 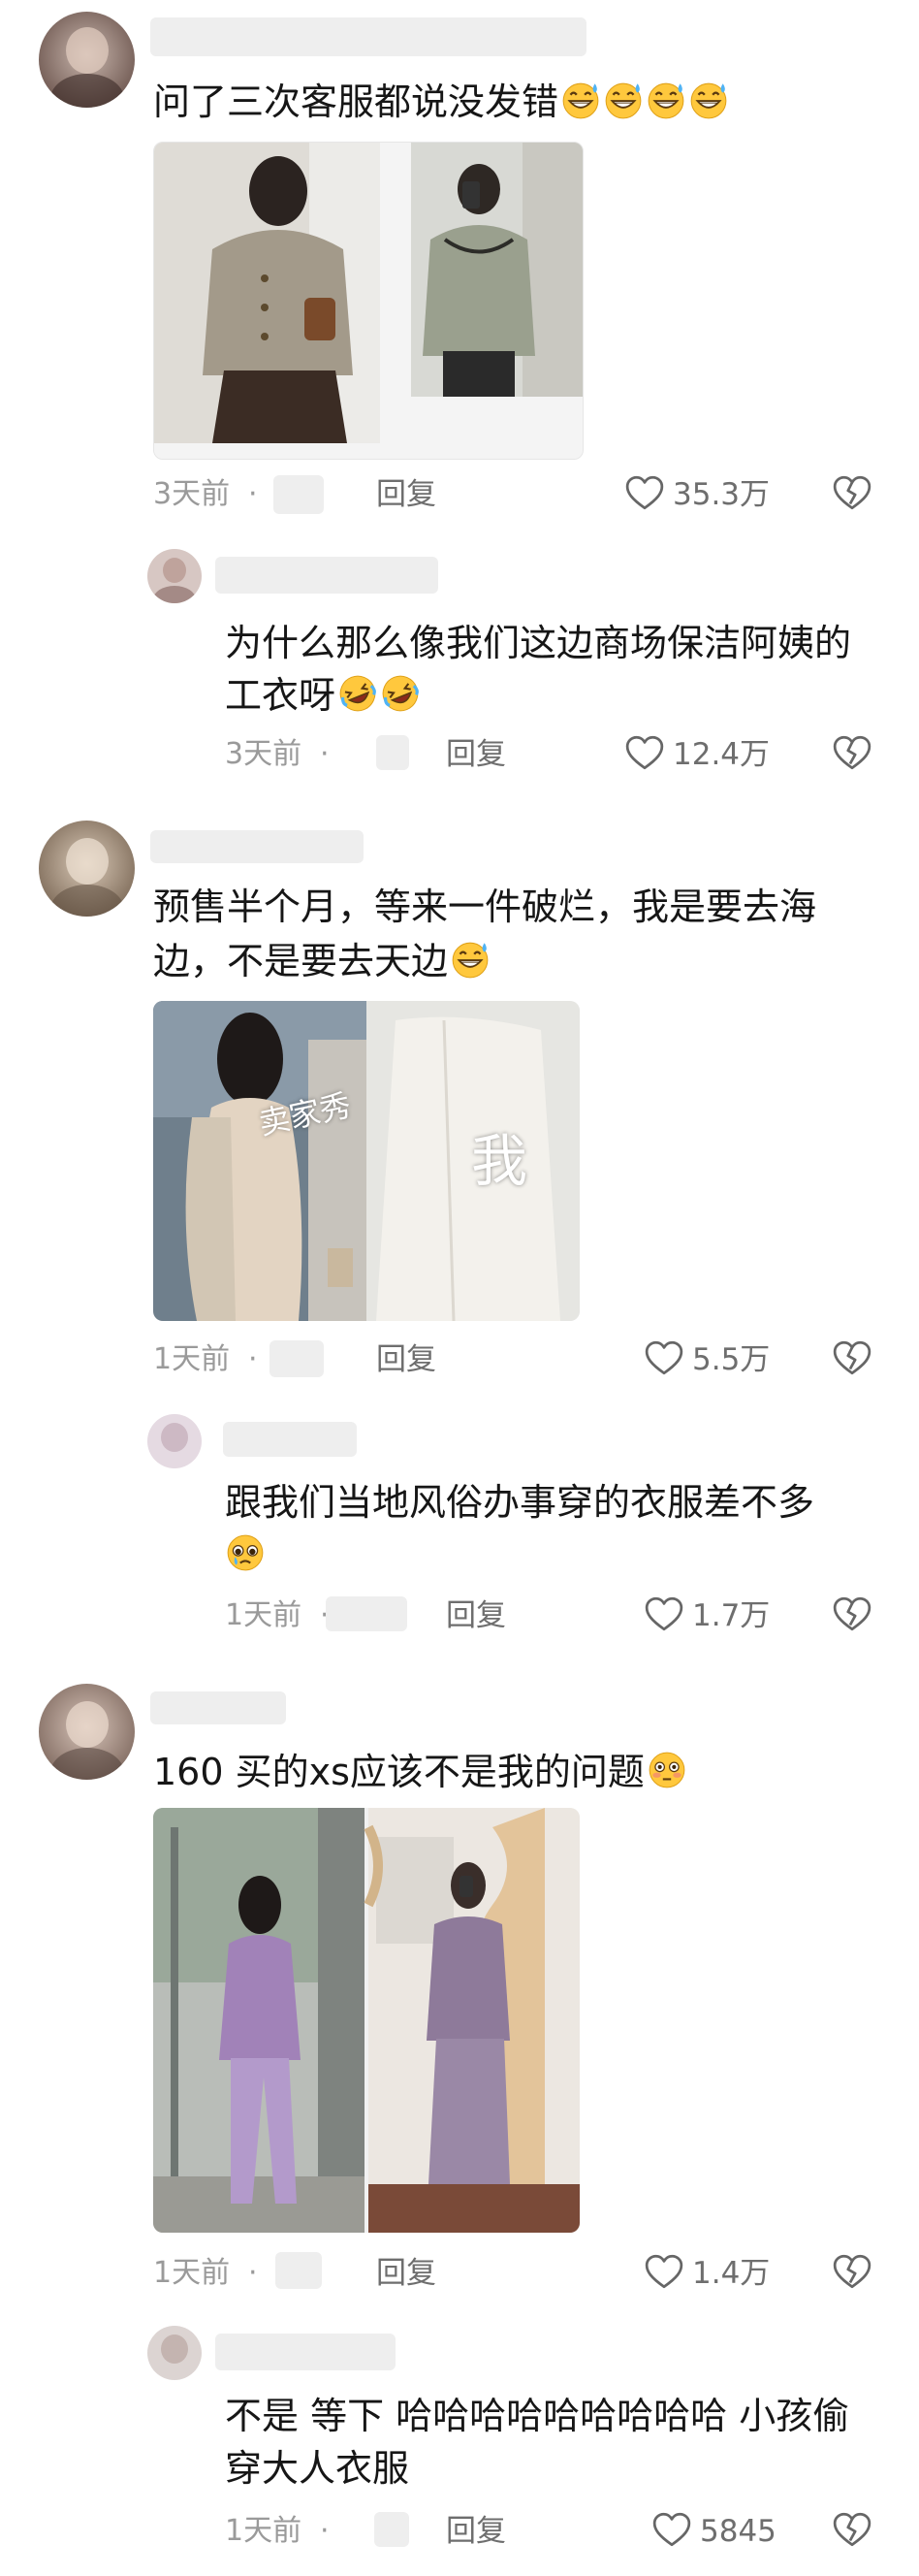 I want to click on reply-text-line1: 为什么那么像我们这边商场保洁阿姨的, so click(x=538, y=643).